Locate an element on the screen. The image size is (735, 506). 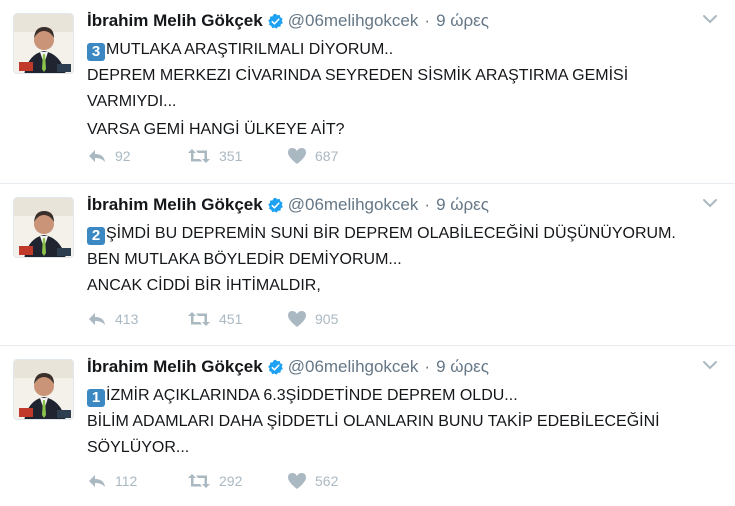
reply-button: 92 is located at coordinates (137, 156).